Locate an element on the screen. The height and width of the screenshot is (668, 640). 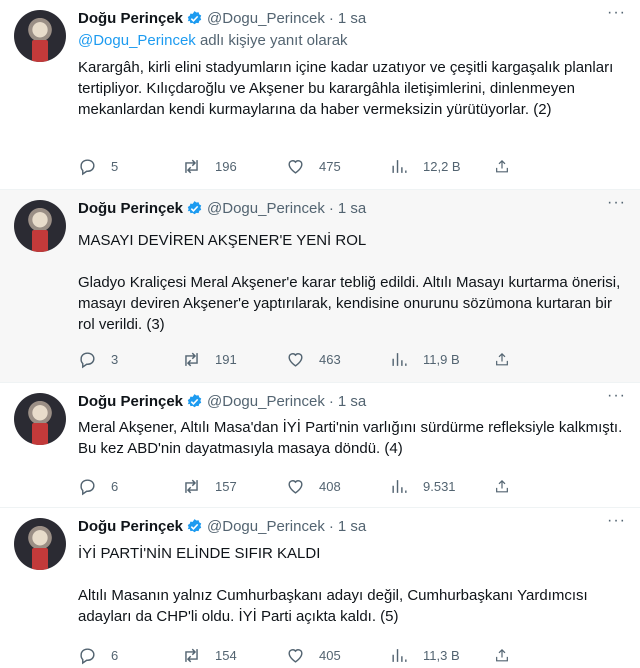
like-button: 408 is located at coordinates (338, 486).